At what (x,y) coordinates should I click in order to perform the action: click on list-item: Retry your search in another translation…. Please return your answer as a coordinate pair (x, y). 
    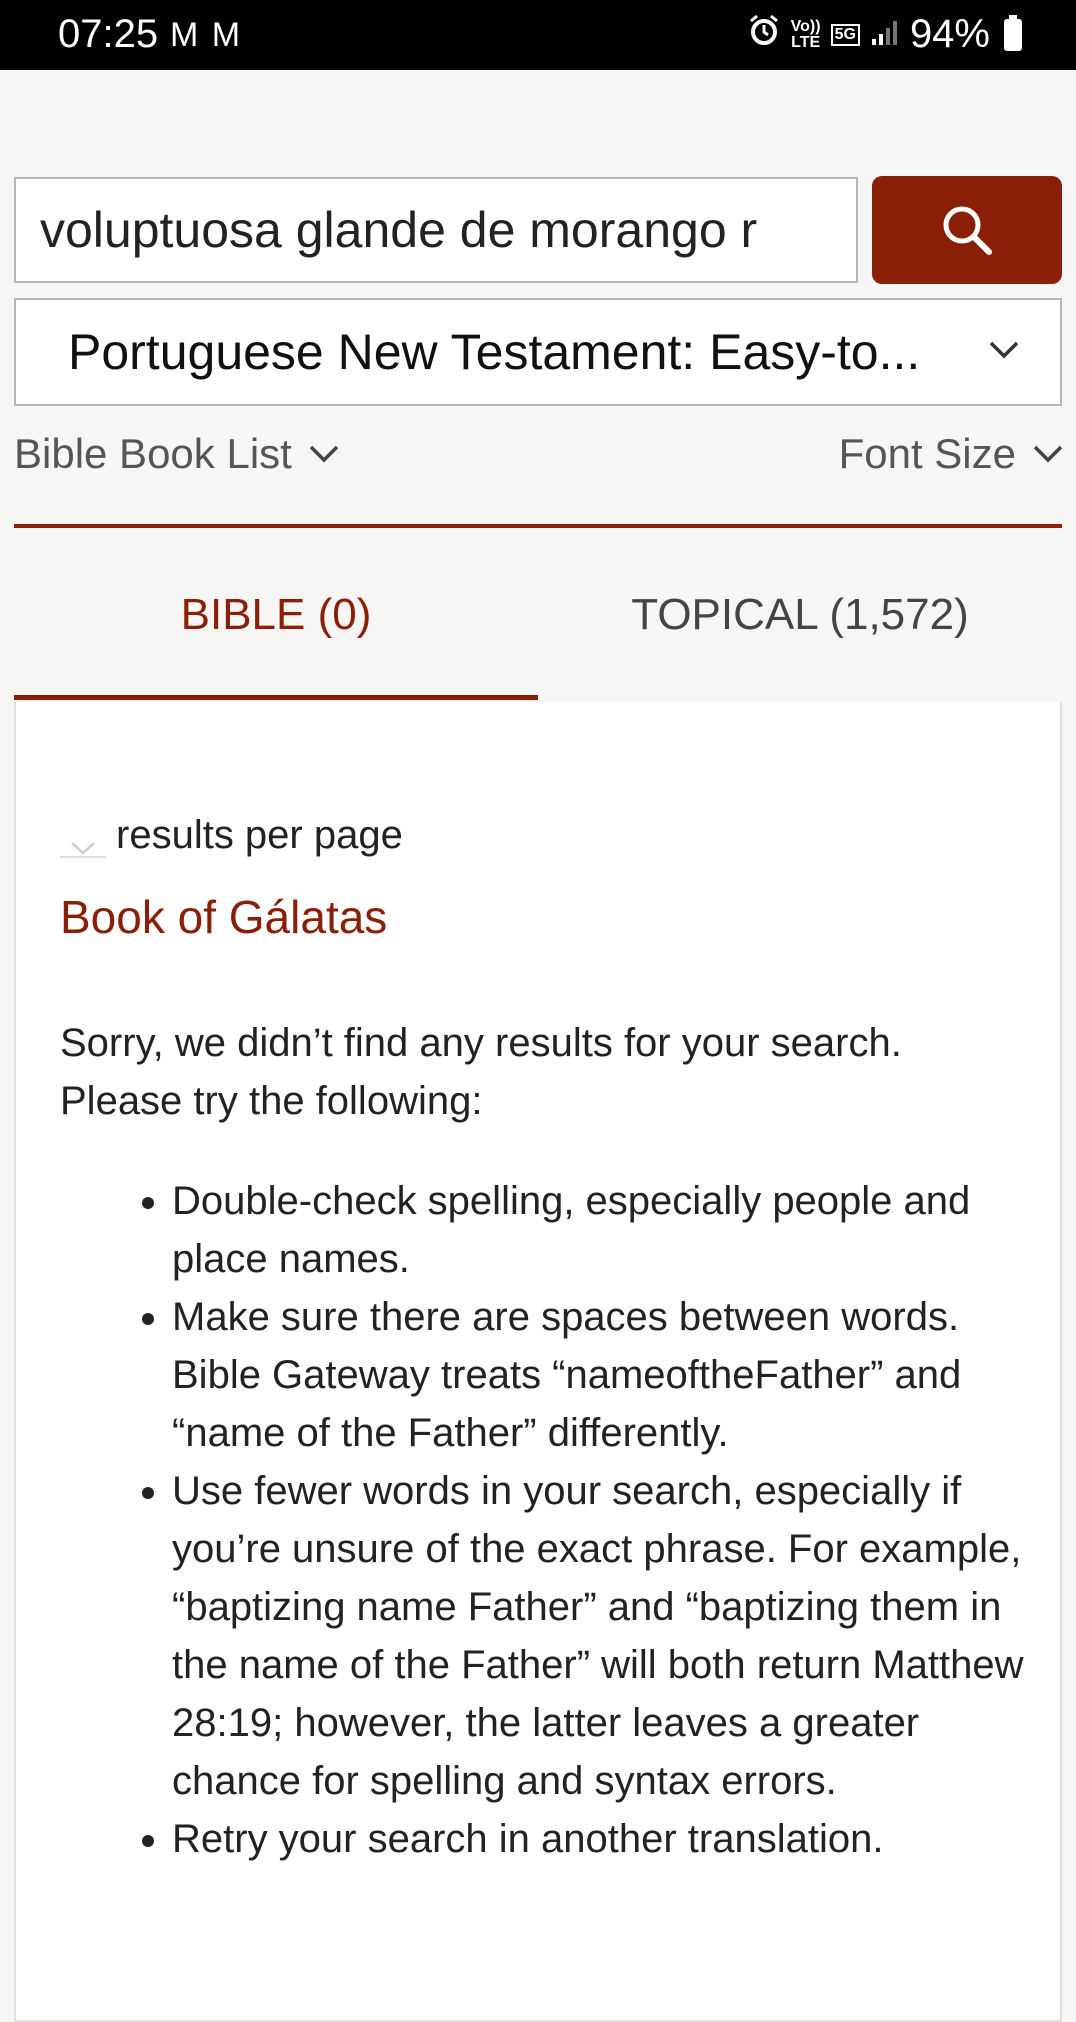
    Looking at the image, I should click on (606, 1839).